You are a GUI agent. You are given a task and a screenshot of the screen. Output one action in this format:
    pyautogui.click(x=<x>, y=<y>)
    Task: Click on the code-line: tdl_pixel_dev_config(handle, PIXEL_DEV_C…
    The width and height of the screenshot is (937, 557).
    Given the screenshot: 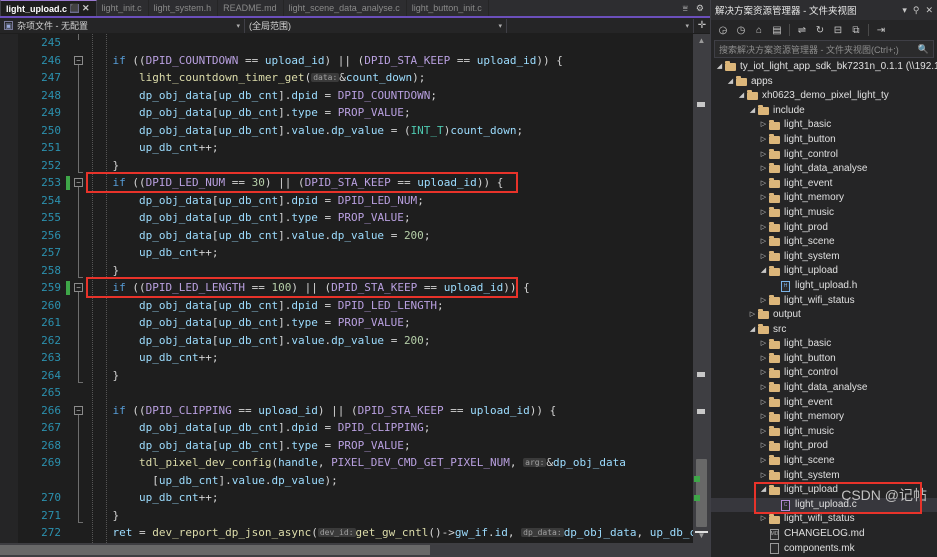 What is the action you would take?
    pyautogui.click(x=398, y=463)
    